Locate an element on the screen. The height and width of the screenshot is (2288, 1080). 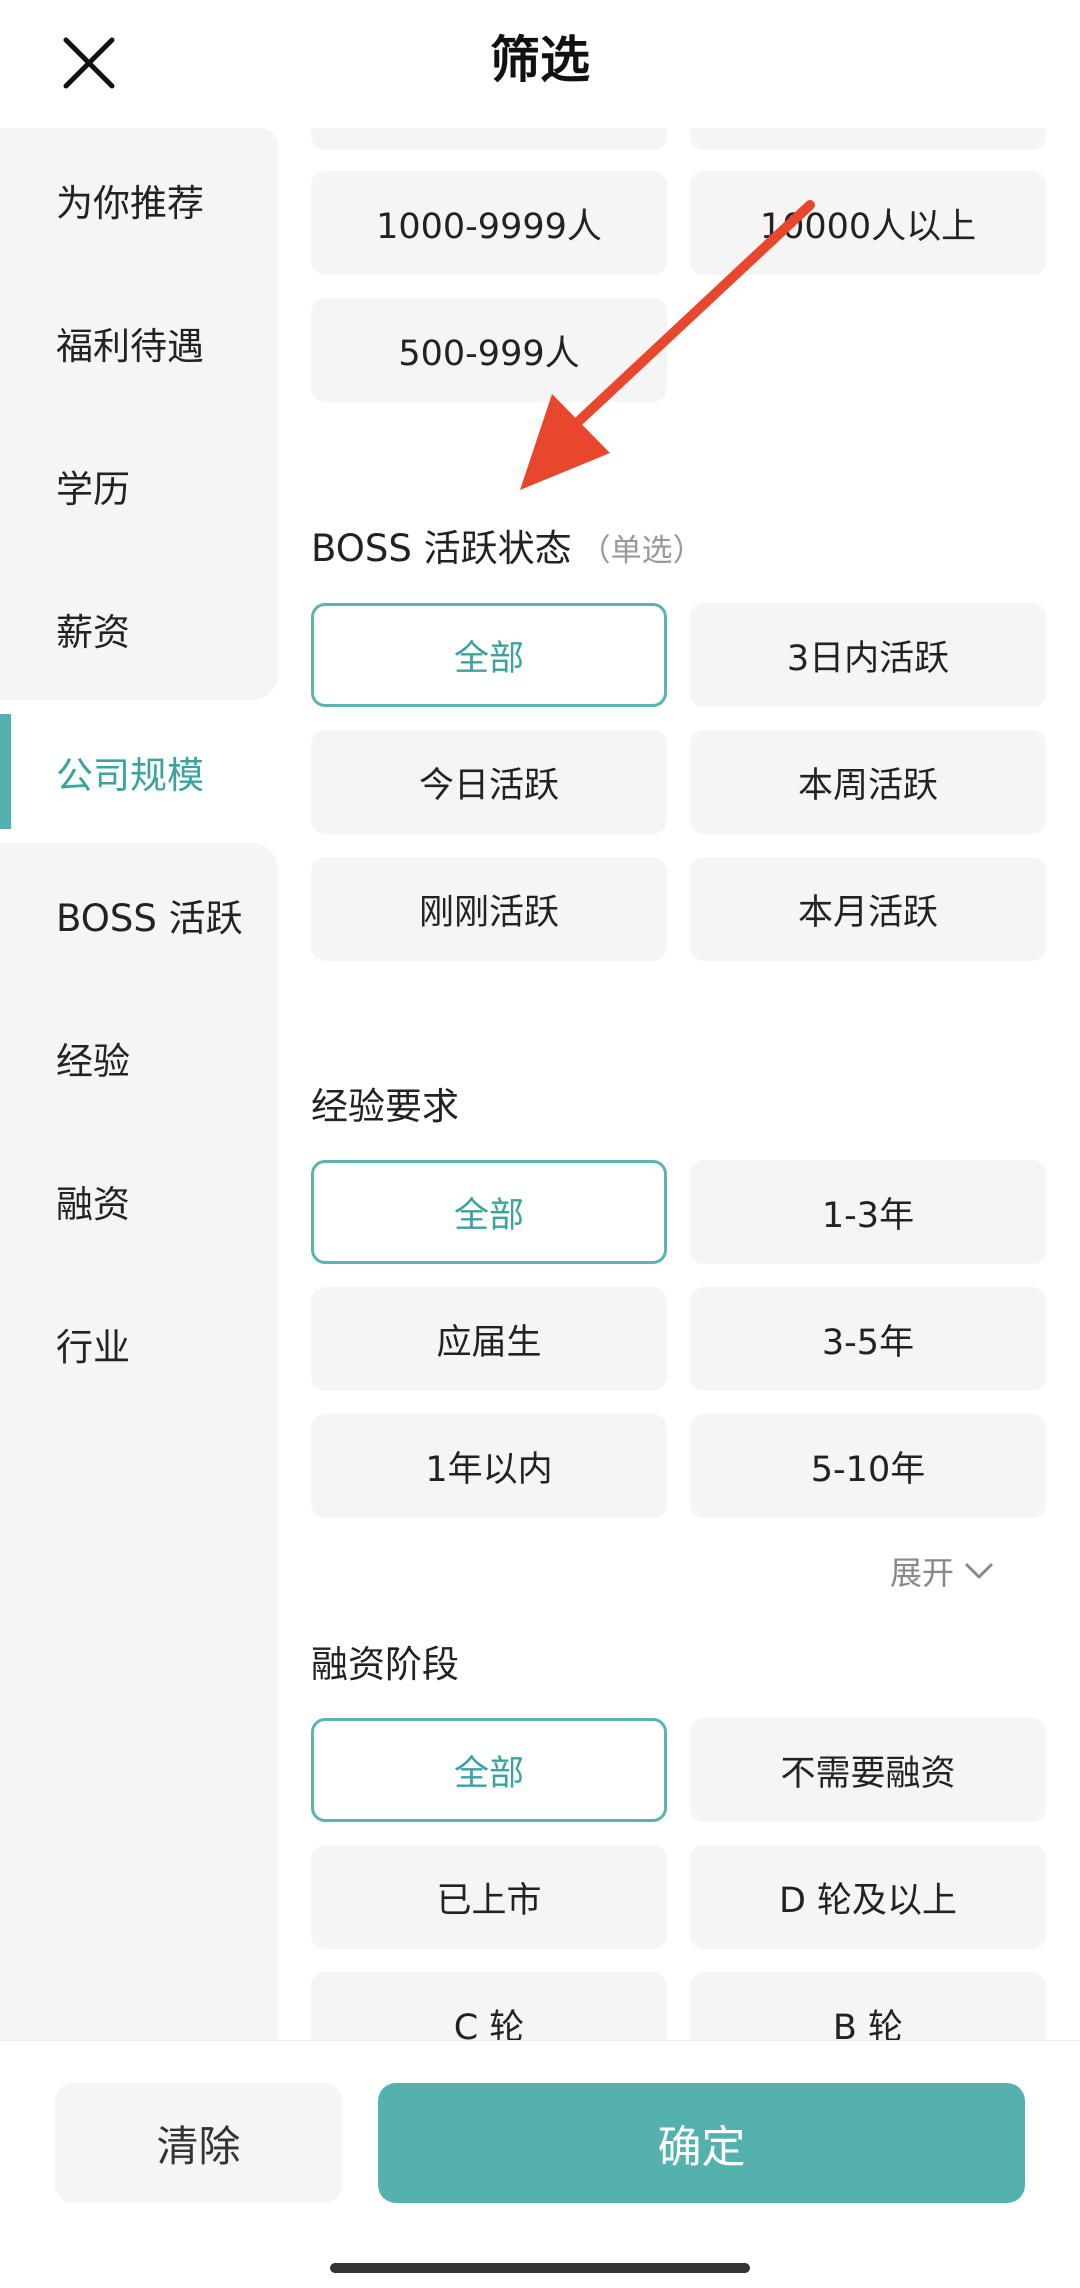
option-chip: 1000-9999人 is located at coordinates (489, 223).